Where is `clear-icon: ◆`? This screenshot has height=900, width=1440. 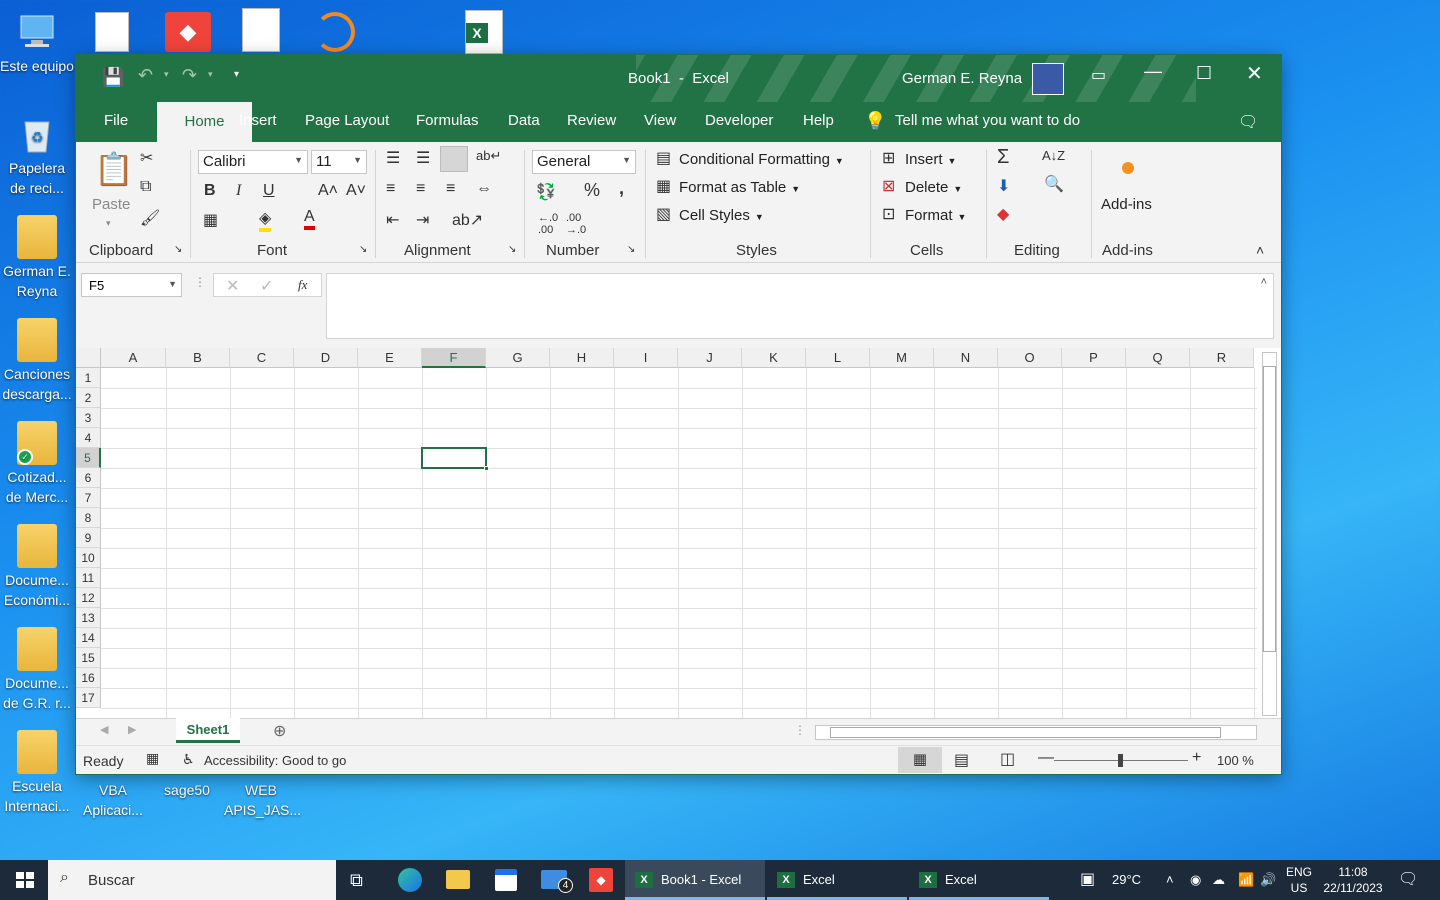
clear-icon: ◆ is located at coordinates (1003, 214).